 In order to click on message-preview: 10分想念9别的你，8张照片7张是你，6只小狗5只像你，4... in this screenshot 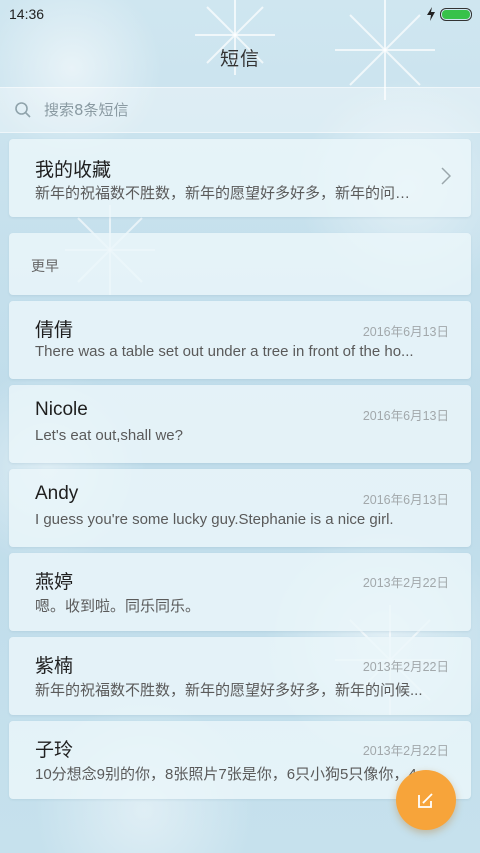, I will do `click(232, 774)`.